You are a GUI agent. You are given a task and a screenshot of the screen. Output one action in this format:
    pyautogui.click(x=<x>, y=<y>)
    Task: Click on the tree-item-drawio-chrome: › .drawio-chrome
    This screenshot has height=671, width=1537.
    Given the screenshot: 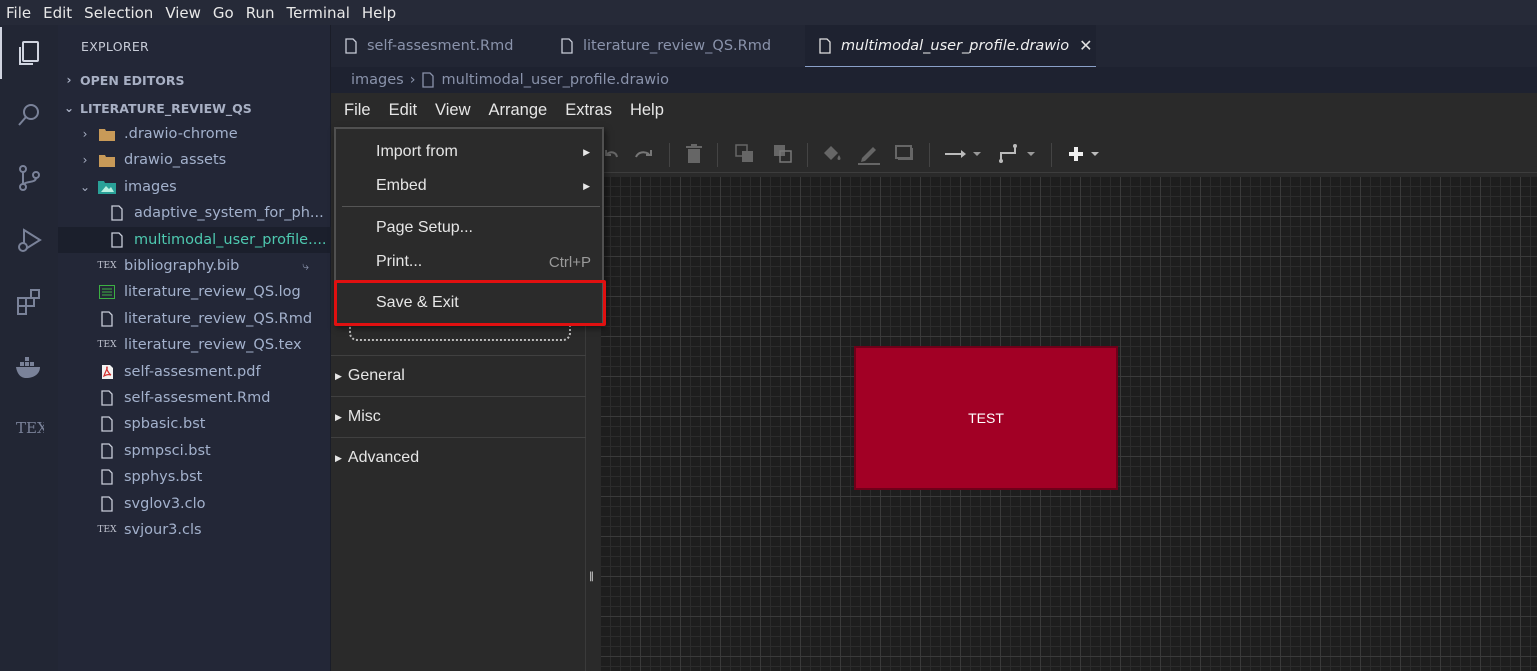 What is the action you would take?
    pyautogui.click(x=194, y=134)
    